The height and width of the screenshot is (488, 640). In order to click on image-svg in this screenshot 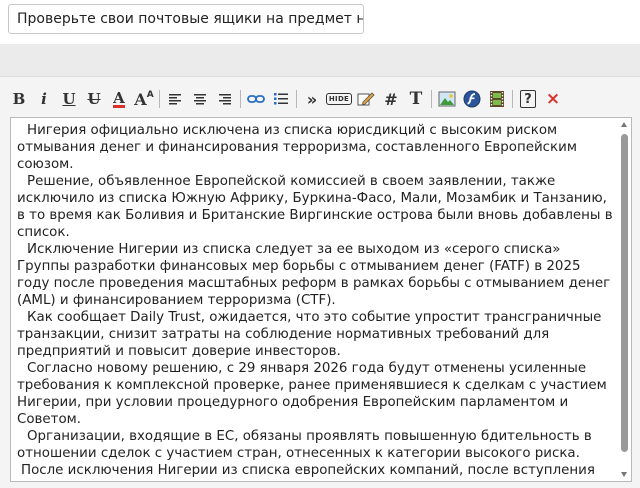, I will do `click(447, 99)`.